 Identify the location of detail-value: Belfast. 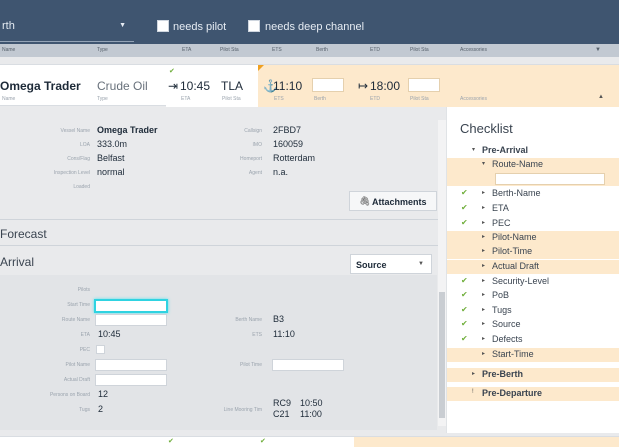
(111, 158).